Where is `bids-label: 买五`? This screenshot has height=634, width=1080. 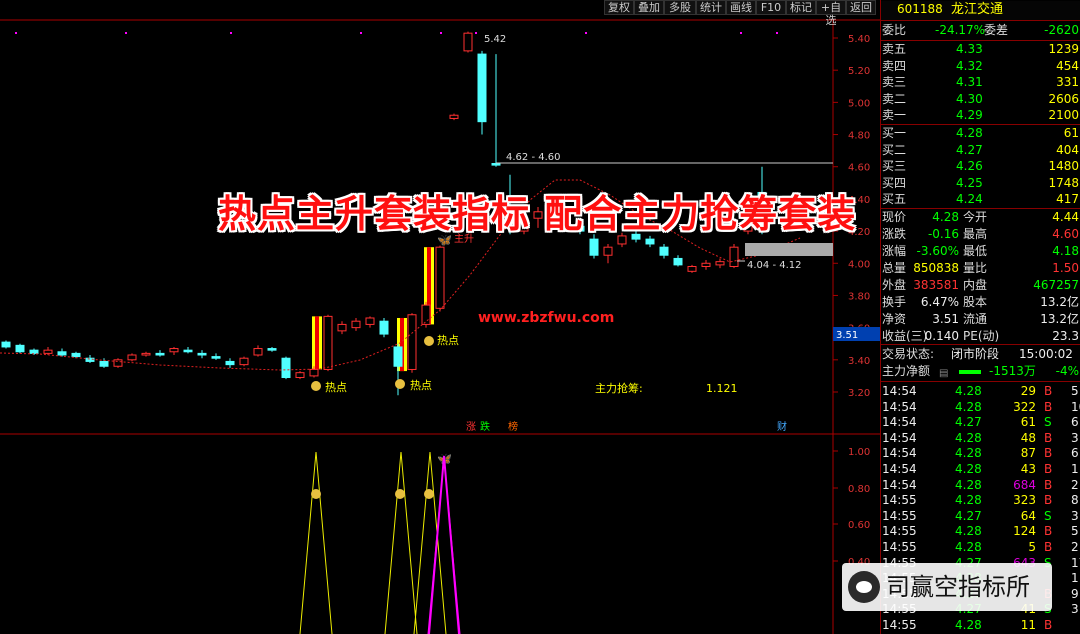
bids-label: 买五 is located at coordinates (894, 199).